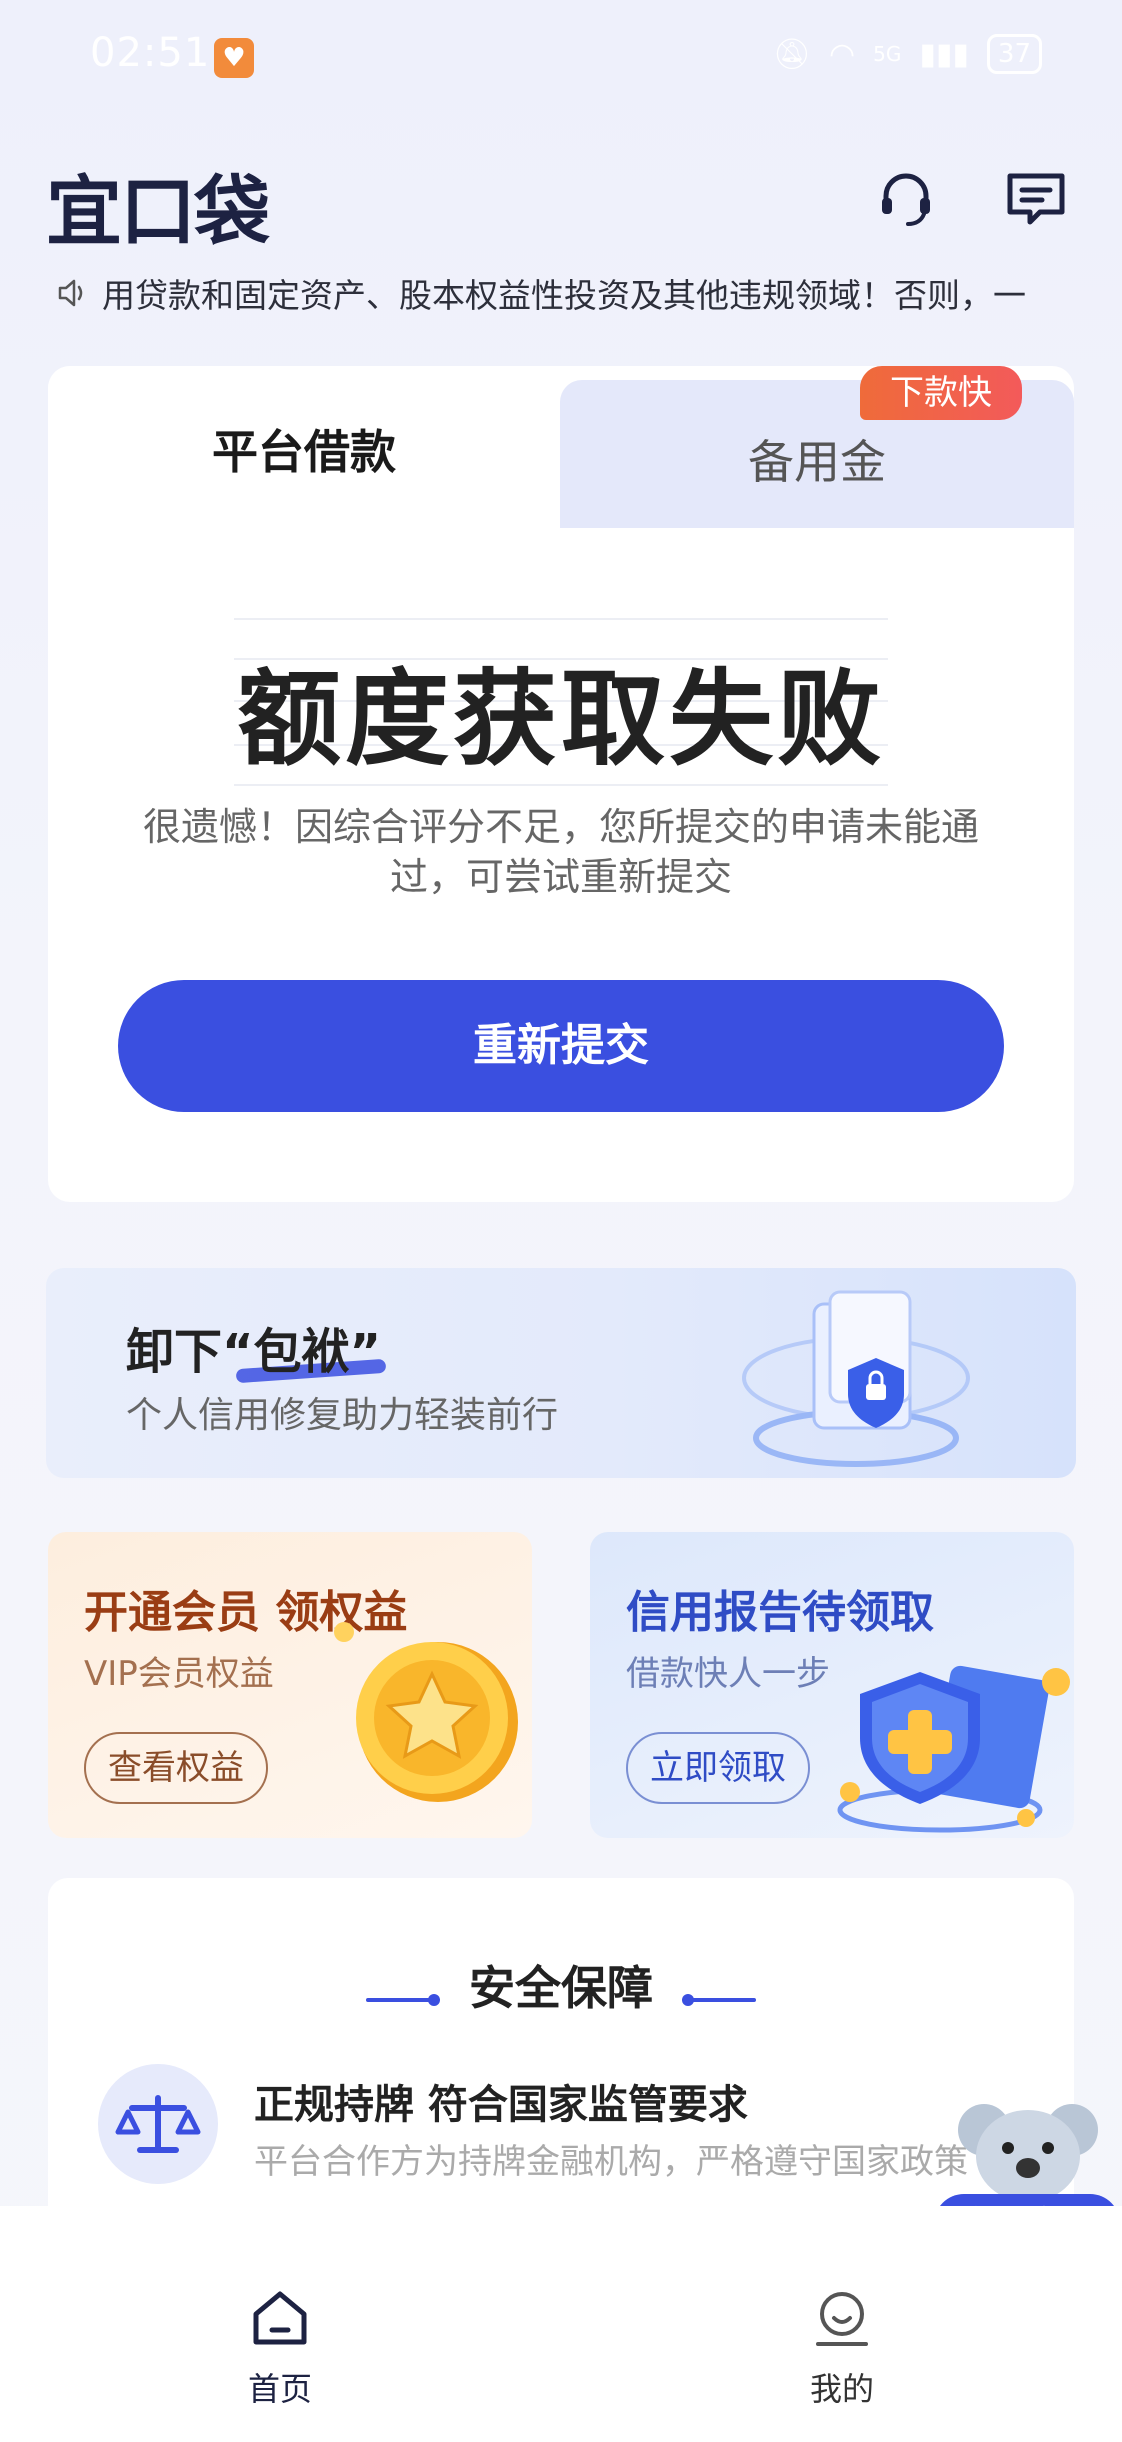  Describe the element at coordinates (611, 2162) in the screenshot. I see `security-item-desc: 平台合作方为持牌金融机构，严格遵守国家政策` at that location.